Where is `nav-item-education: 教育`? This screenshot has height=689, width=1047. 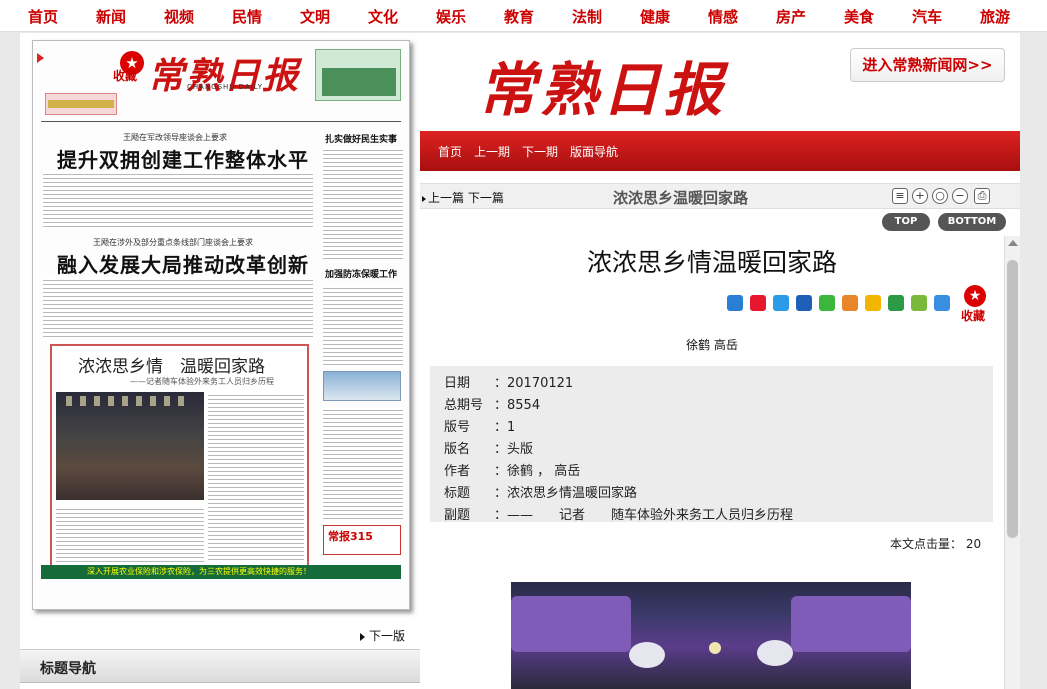 nav-item-education: 教育 is located at coordinates (519, 16).